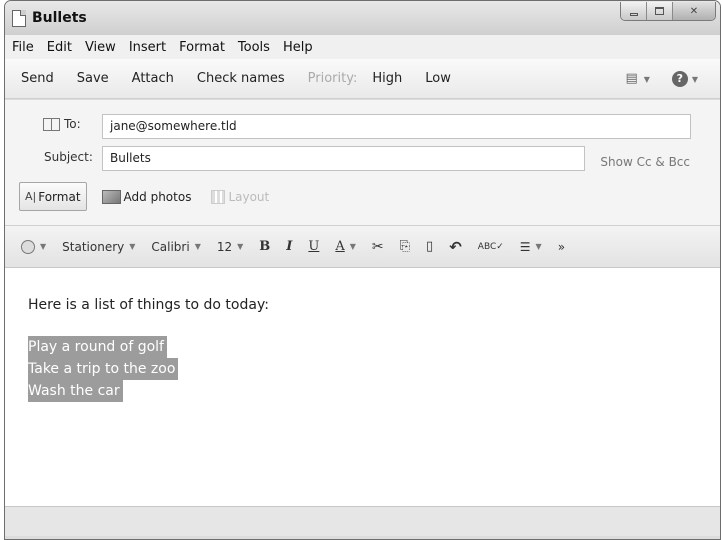 The height and width of the screenshot is (540, 722). I want to click on undo-icon: ↶, so click(455, 247).